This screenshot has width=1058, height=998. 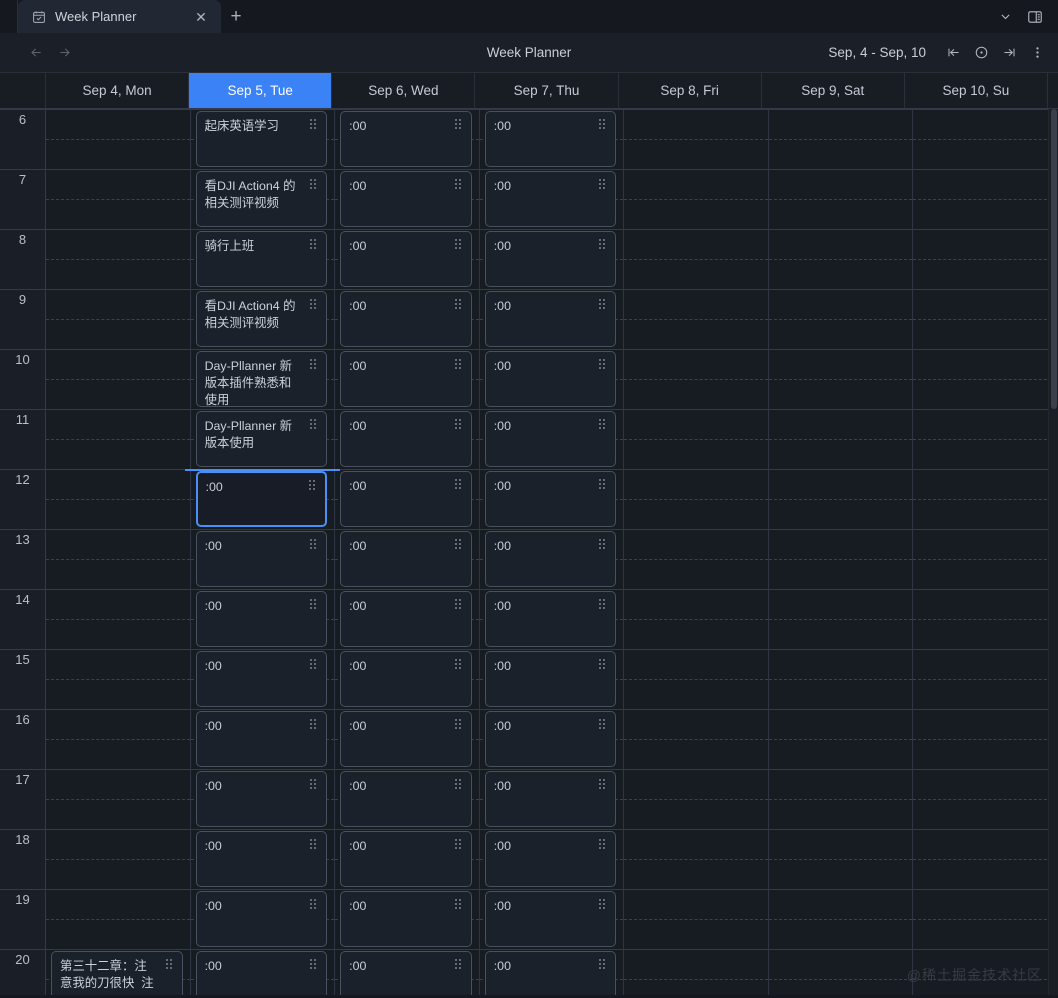 I want to click on event-card: Day-Pllanner 新版本使用, so click(x=261, y=439).